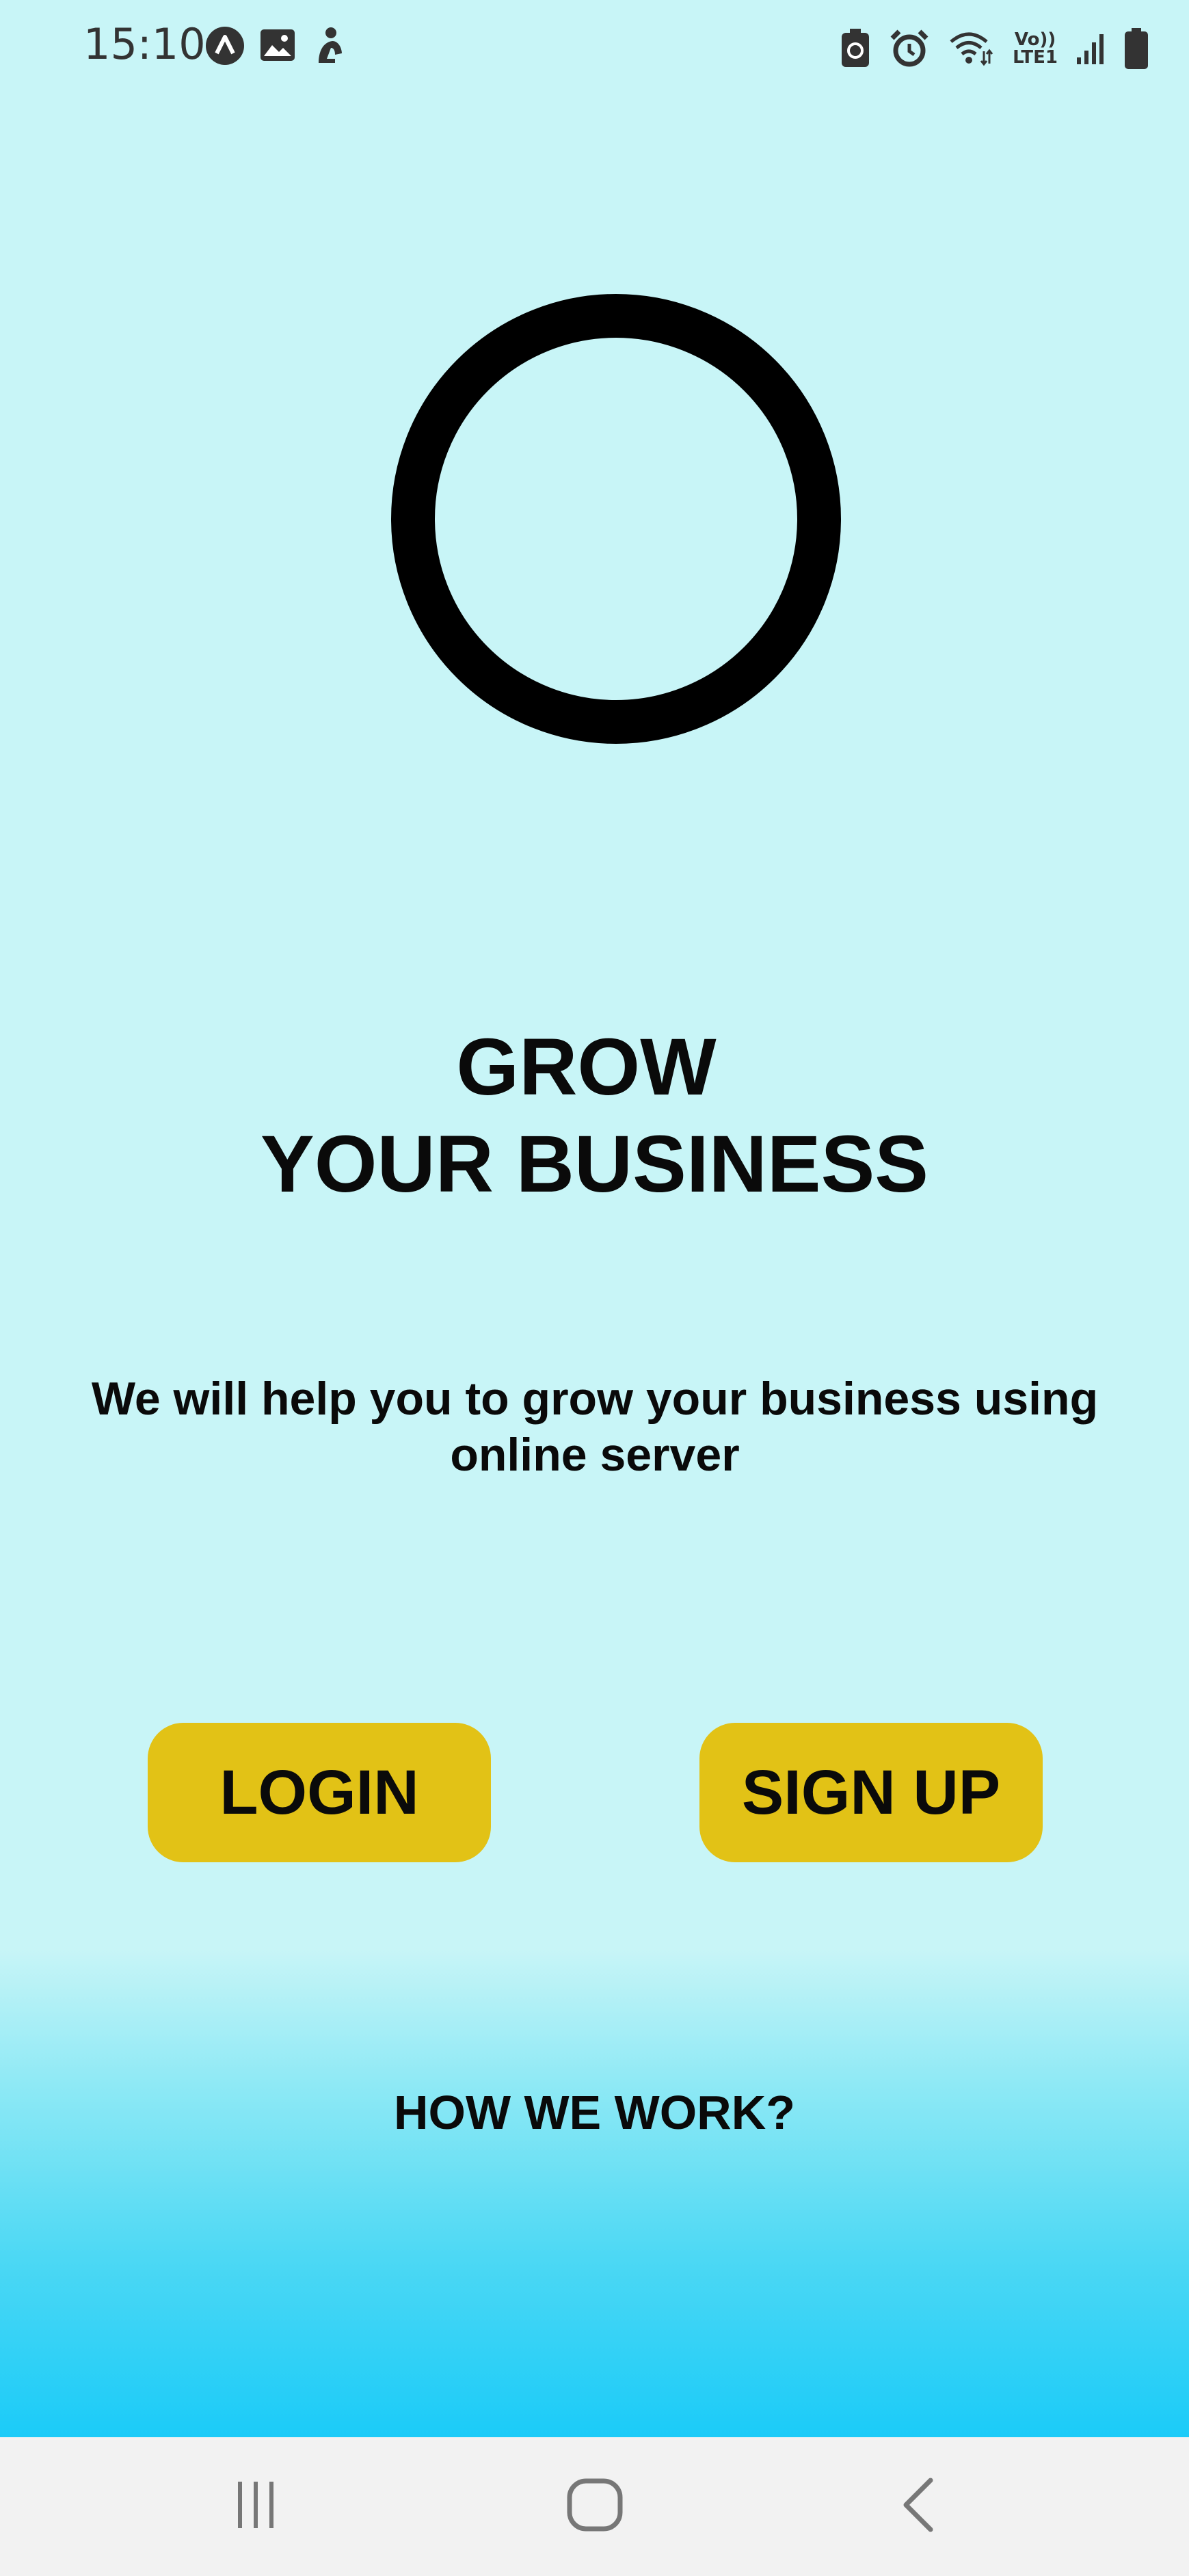 The image size is (1189, 2576). I want to click on app-notification-icon, so click(225, 47).